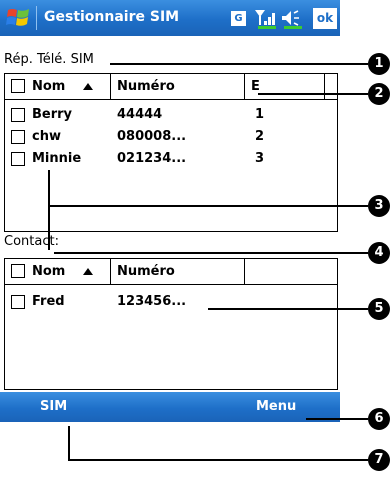 The image size is (392, 481). I want to click on sim-list-label: Rép. Télé. SIM, so click(49, 59).